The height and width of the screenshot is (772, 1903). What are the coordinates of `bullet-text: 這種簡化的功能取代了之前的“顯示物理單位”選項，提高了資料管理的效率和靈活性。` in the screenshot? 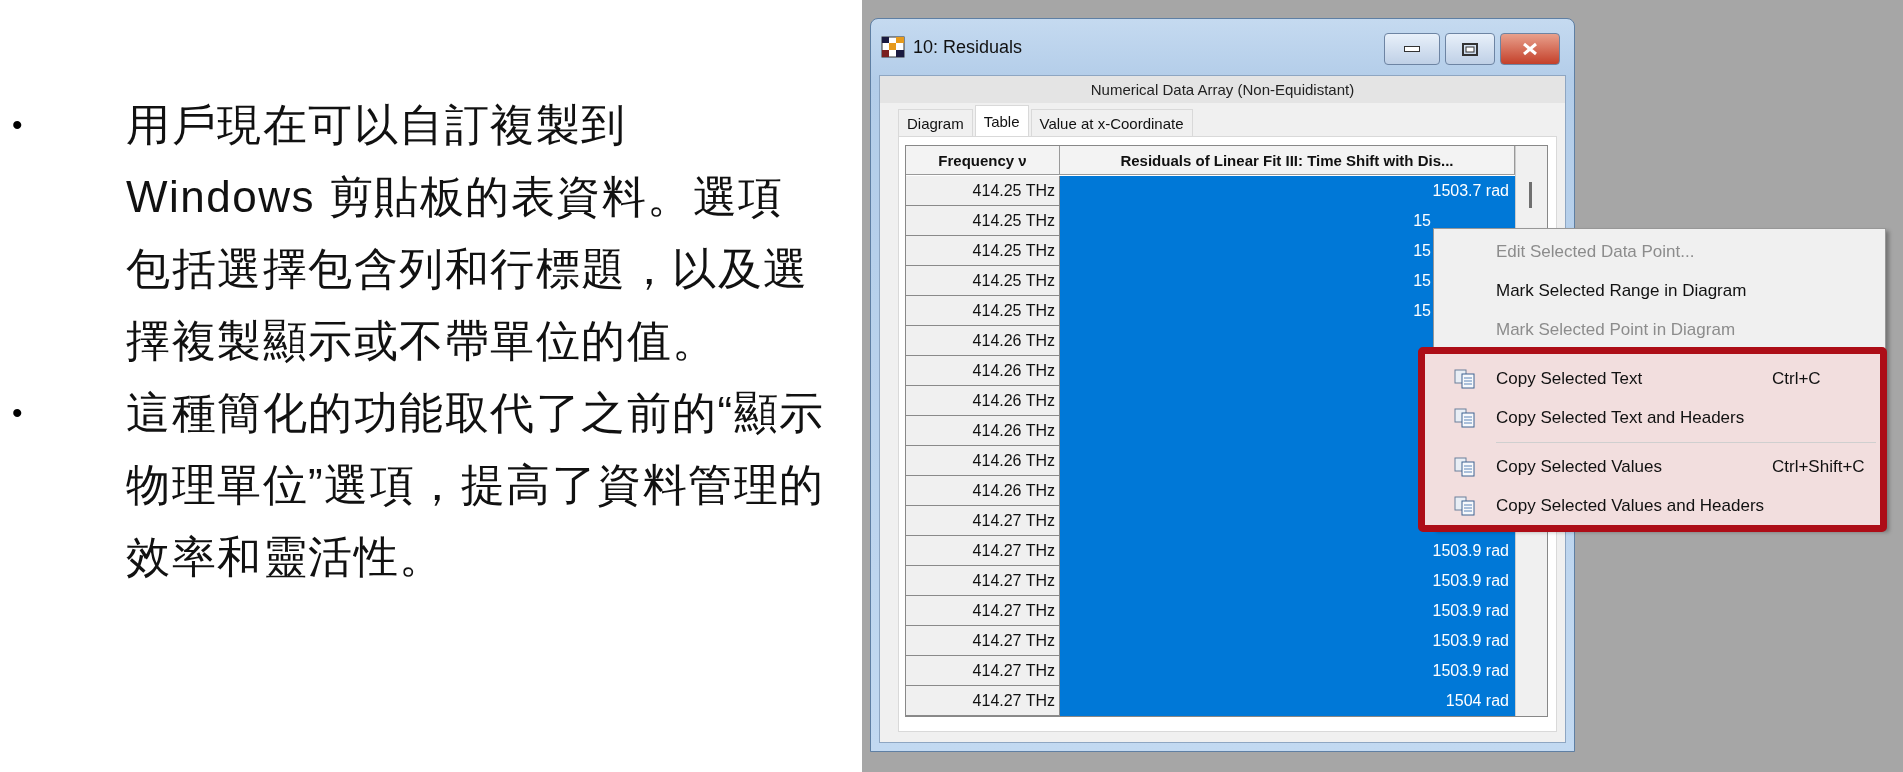 It's located at (476, 485).